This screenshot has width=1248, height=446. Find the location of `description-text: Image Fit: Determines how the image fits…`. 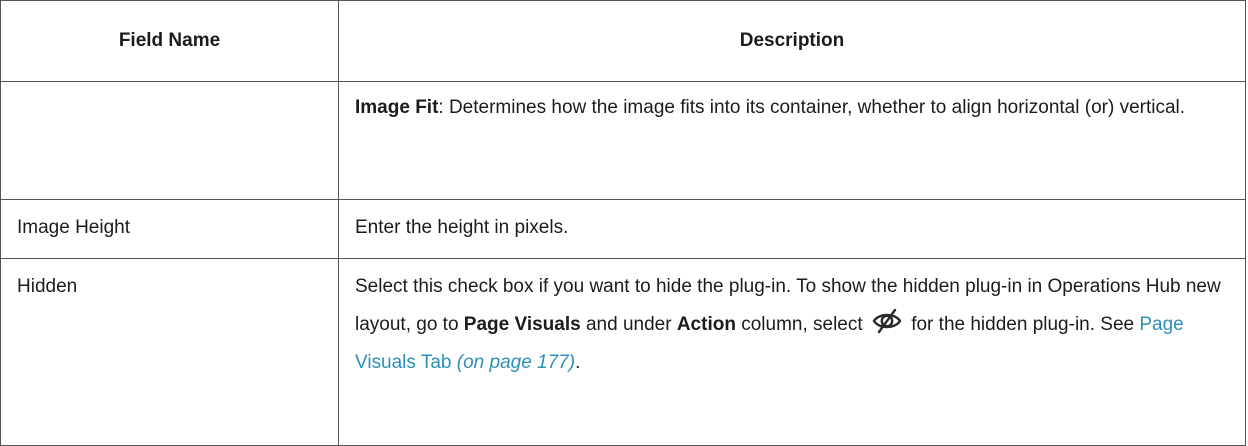

description-text: Image Fit: Determines how the image fits… is located at coordinates (792, 109).